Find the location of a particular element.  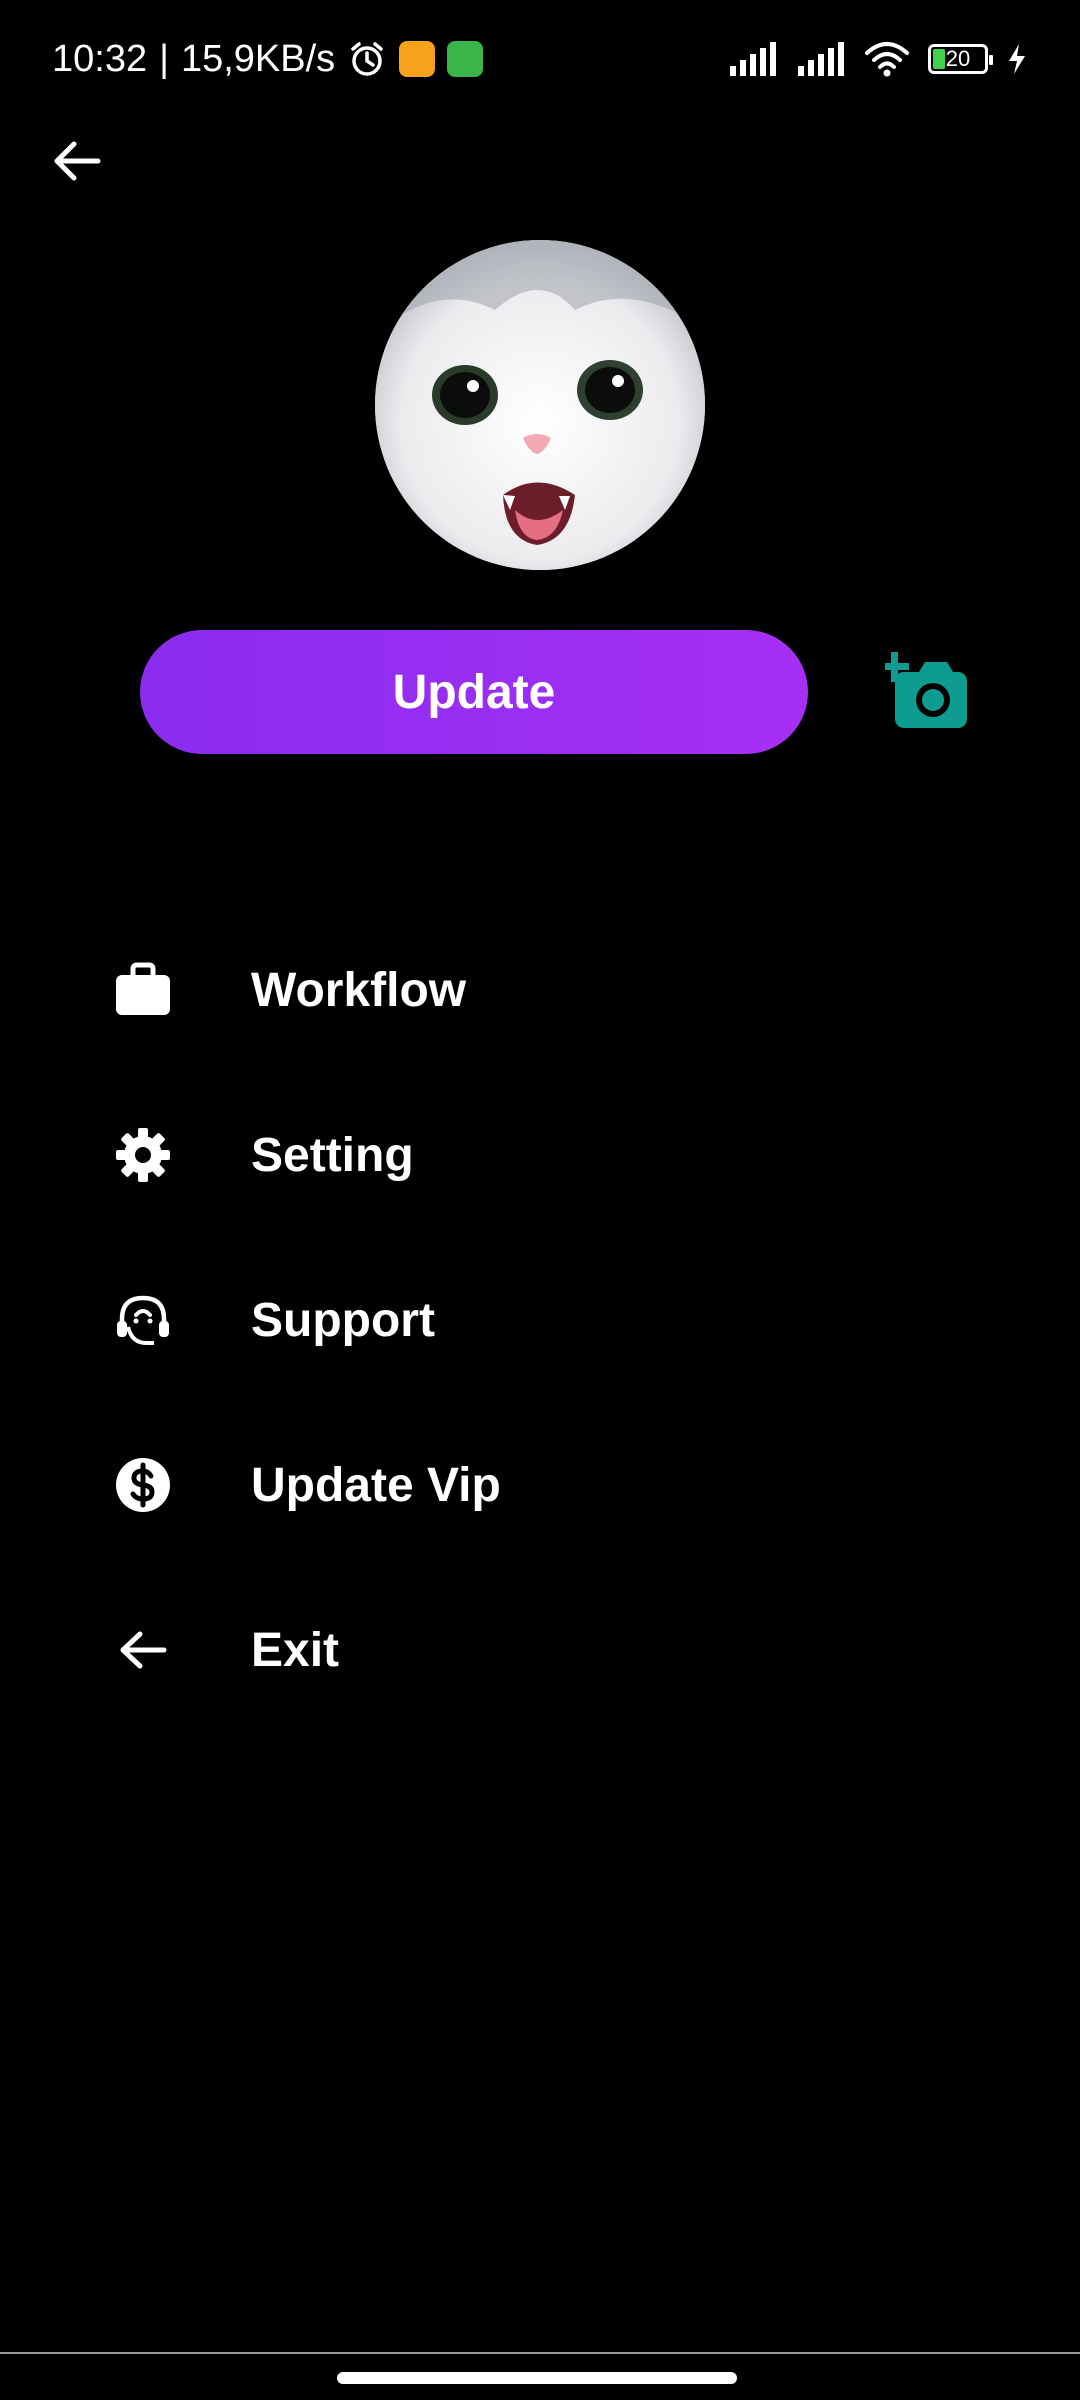

menu-item-workflow: Workflow is located at coordinates (462, 990).